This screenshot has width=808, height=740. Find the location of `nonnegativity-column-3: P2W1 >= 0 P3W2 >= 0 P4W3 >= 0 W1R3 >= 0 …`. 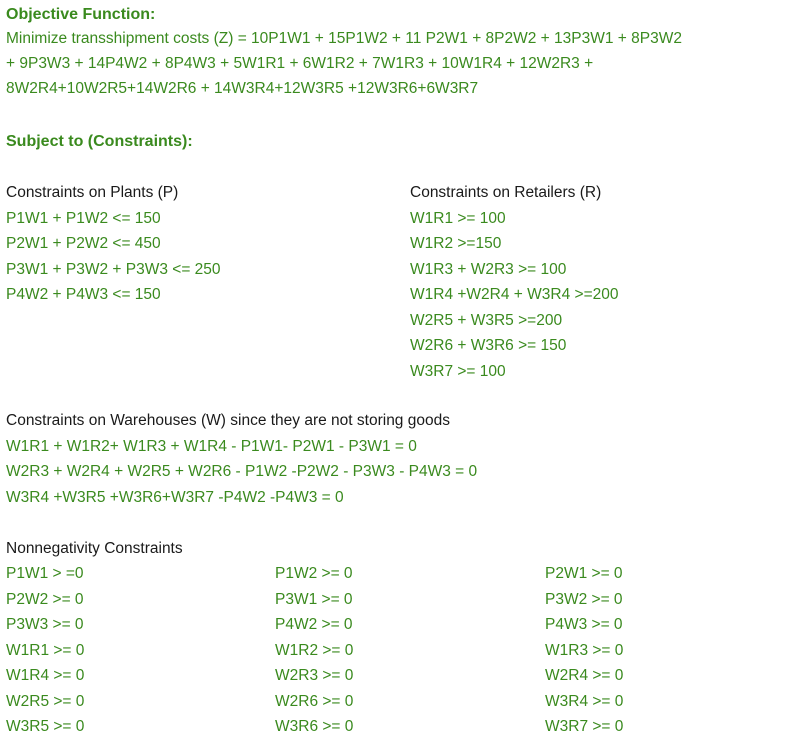

nonnegativity-column-3: P2W1 >= 0 P3W2 >= 0 P4W3 >= 0 W1R3 >= 0 … is located at coordinates (584, 650).